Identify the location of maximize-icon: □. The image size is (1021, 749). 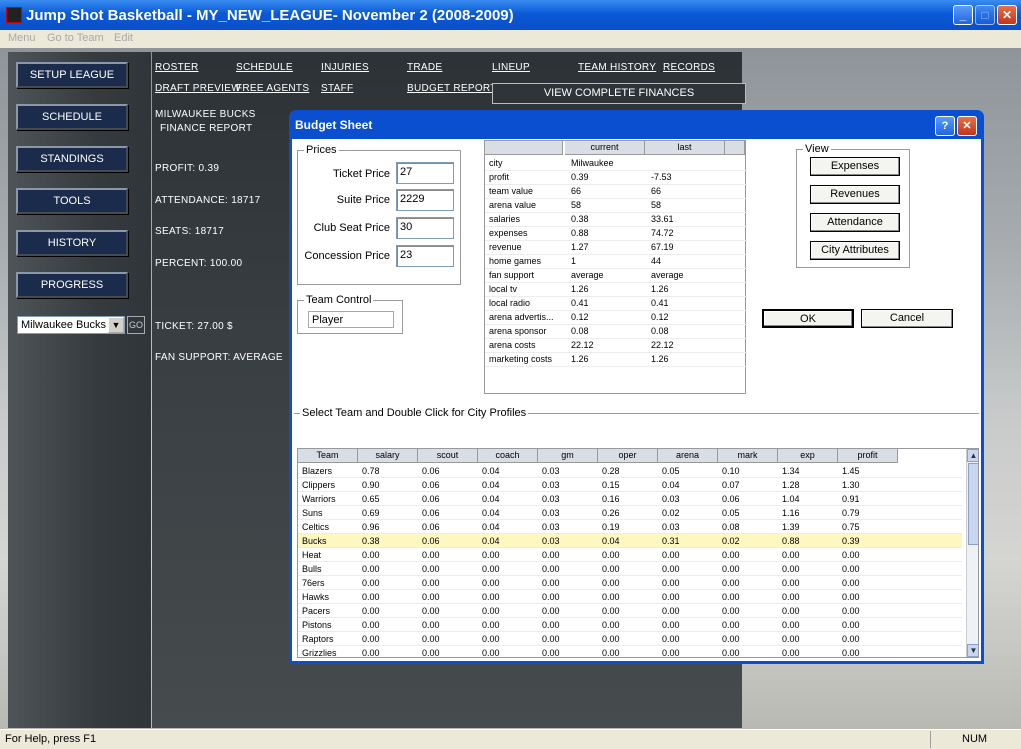
(985, 15).